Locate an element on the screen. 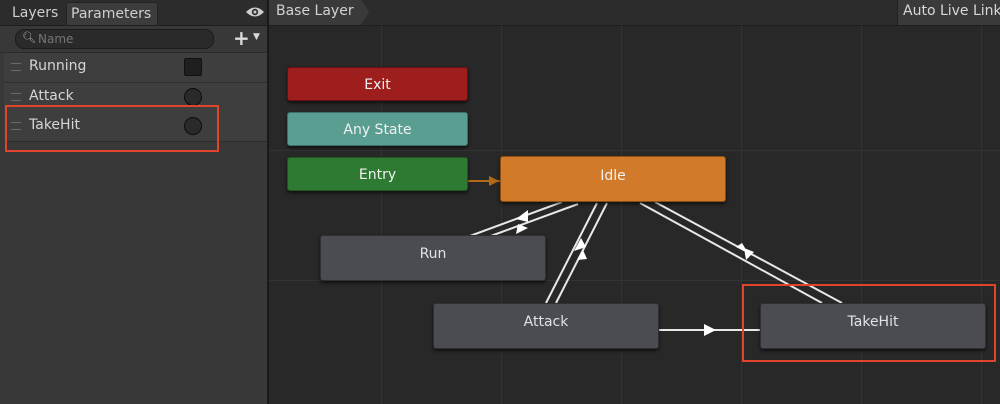 Image resolution: width=1000 pixels, height=404 pixels. state-label: Entry is located at coordinates (377, 175).